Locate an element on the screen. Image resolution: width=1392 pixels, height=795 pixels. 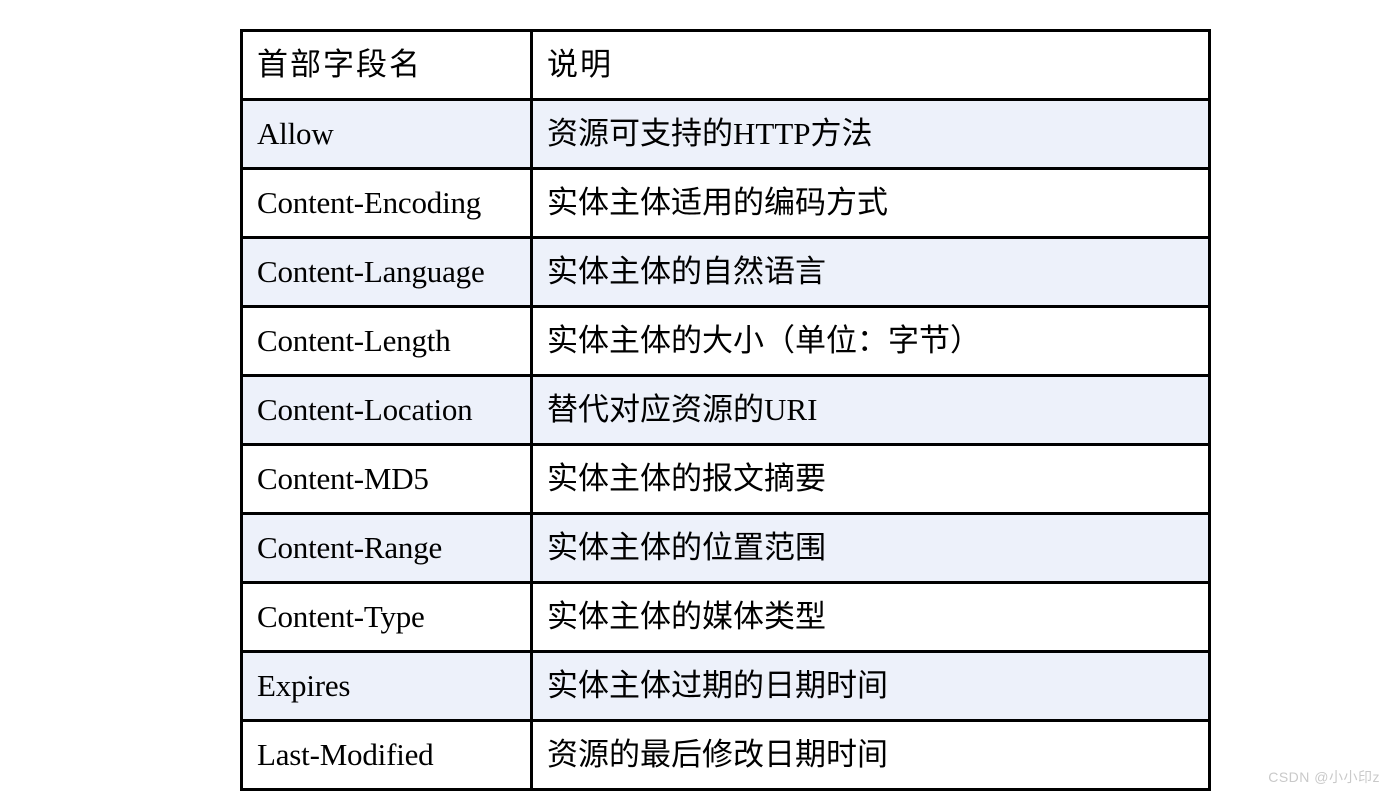
table-row: Content-Range 实体主体的位置范围 is located at coordinates (725, 548).